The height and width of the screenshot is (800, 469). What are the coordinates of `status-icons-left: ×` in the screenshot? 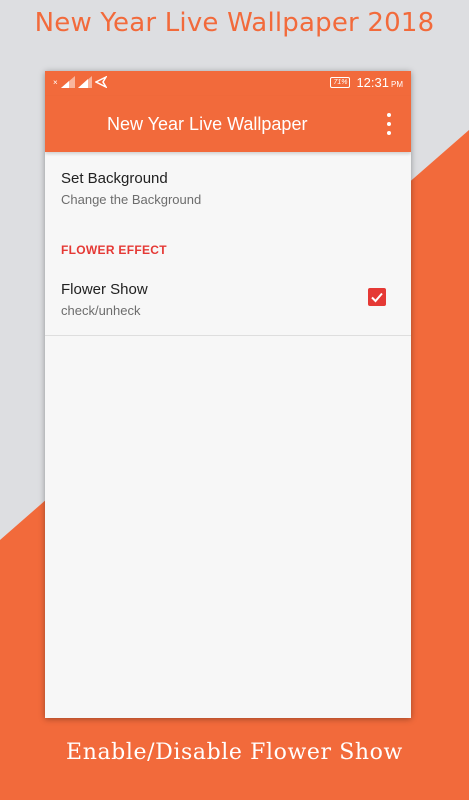 It's located at (80, 82).